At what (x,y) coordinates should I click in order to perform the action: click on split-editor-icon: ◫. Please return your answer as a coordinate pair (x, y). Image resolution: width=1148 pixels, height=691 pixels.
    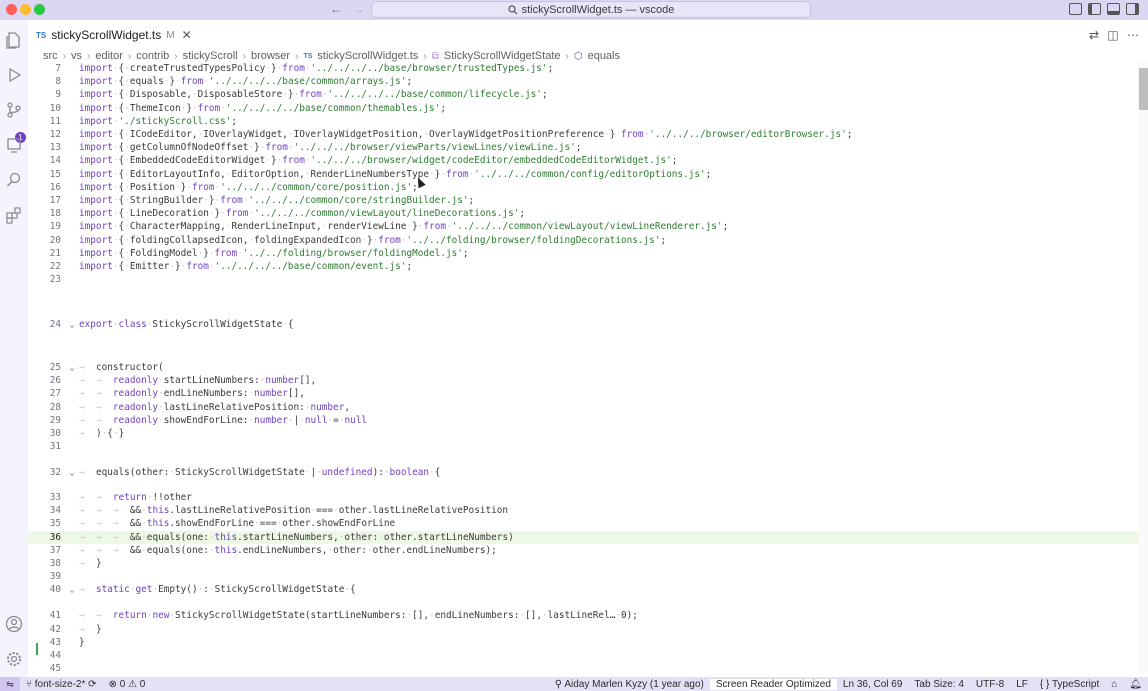
    Looking at the image, I should click on (1113, 35).